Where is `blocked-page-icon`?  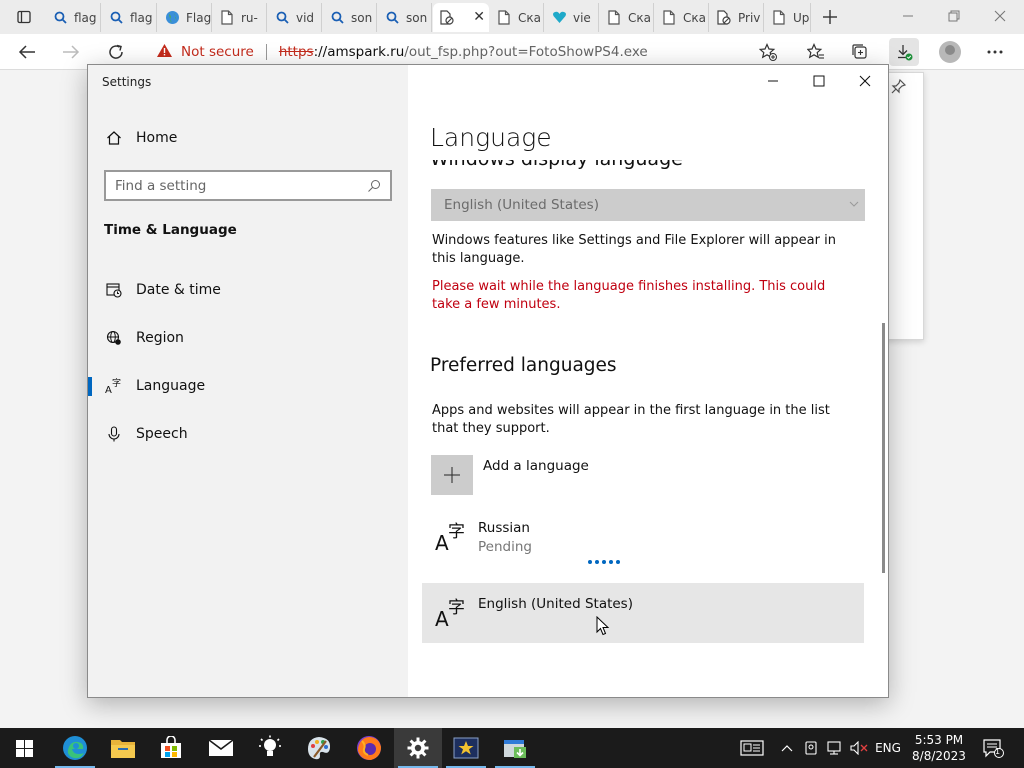
blocked-page-icon is located at coordinates (447, 18).